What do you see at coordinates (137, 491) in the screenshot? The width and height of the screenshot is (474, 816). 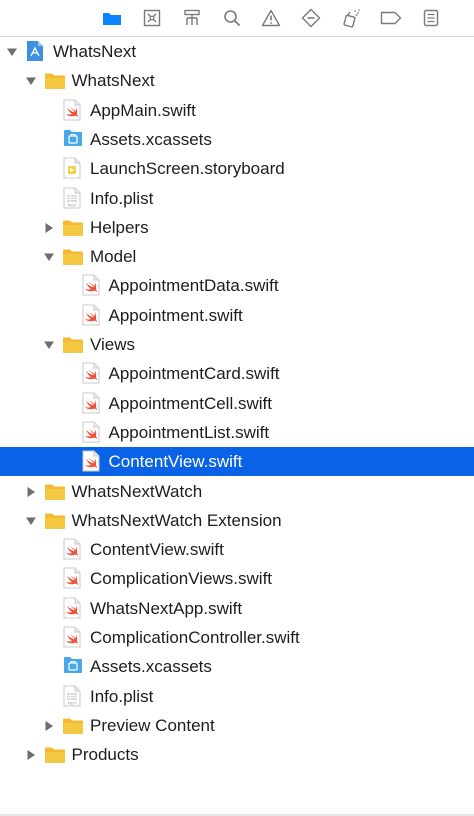 I see `tree-item-label: WhatsNextWatch` at bounding box center [137, 491].